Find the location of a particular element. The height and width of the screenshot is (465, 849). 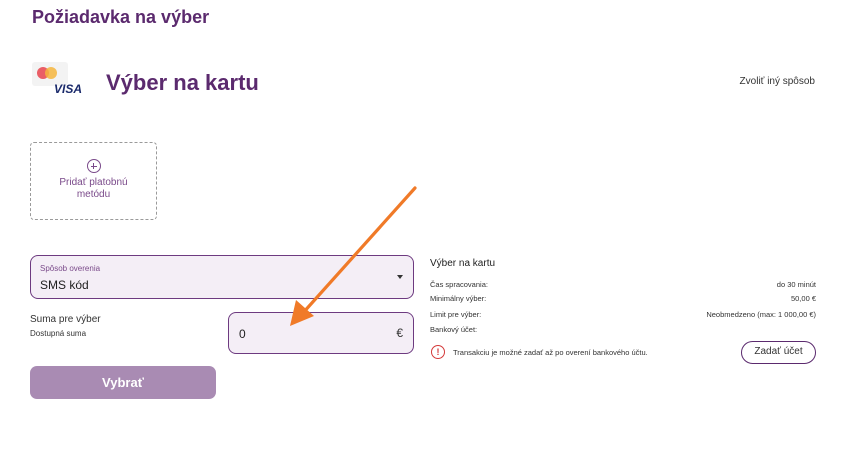

info-key: Minimálny výber: is located at coordinates (458, 298).